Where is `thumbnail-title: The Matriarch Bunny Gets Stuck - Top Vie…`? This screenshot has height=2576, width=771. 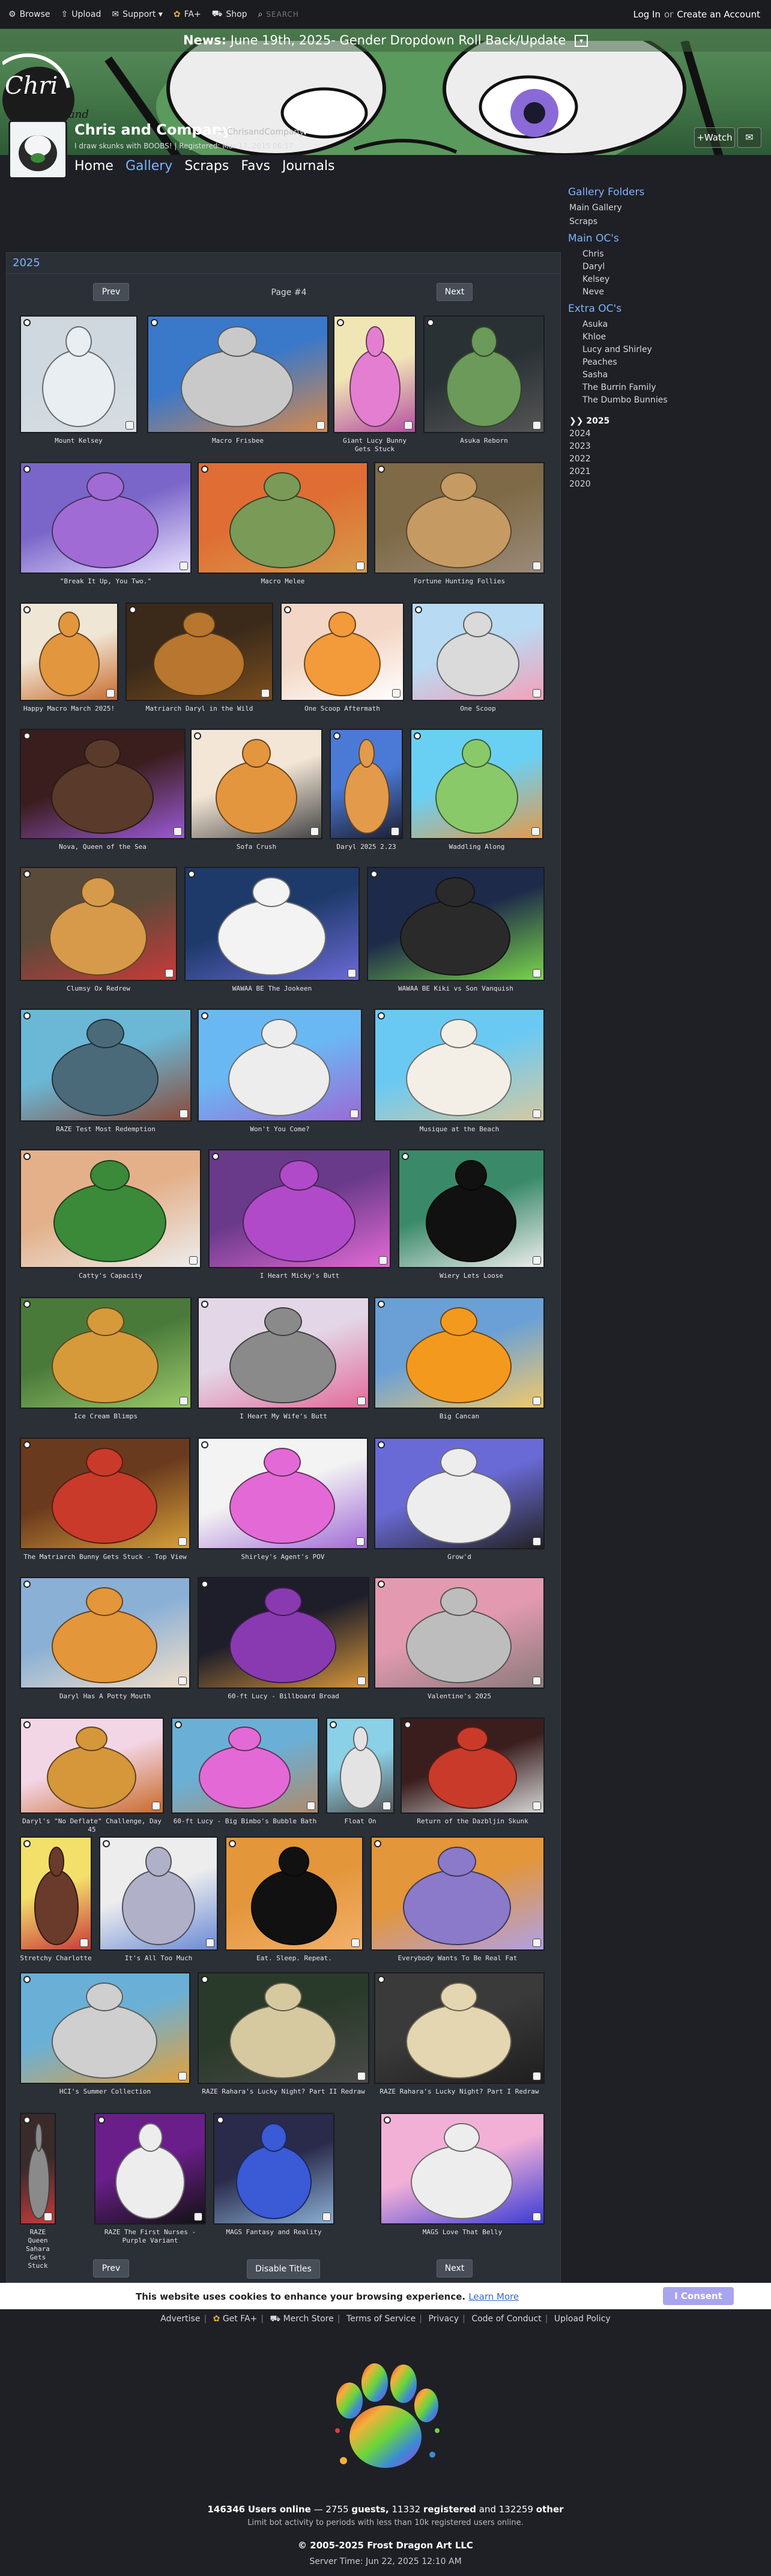 thumbnail-title: The Matriarch Bunny Gets Stuck - Top Vie… is located at coordinates (105, 1557).